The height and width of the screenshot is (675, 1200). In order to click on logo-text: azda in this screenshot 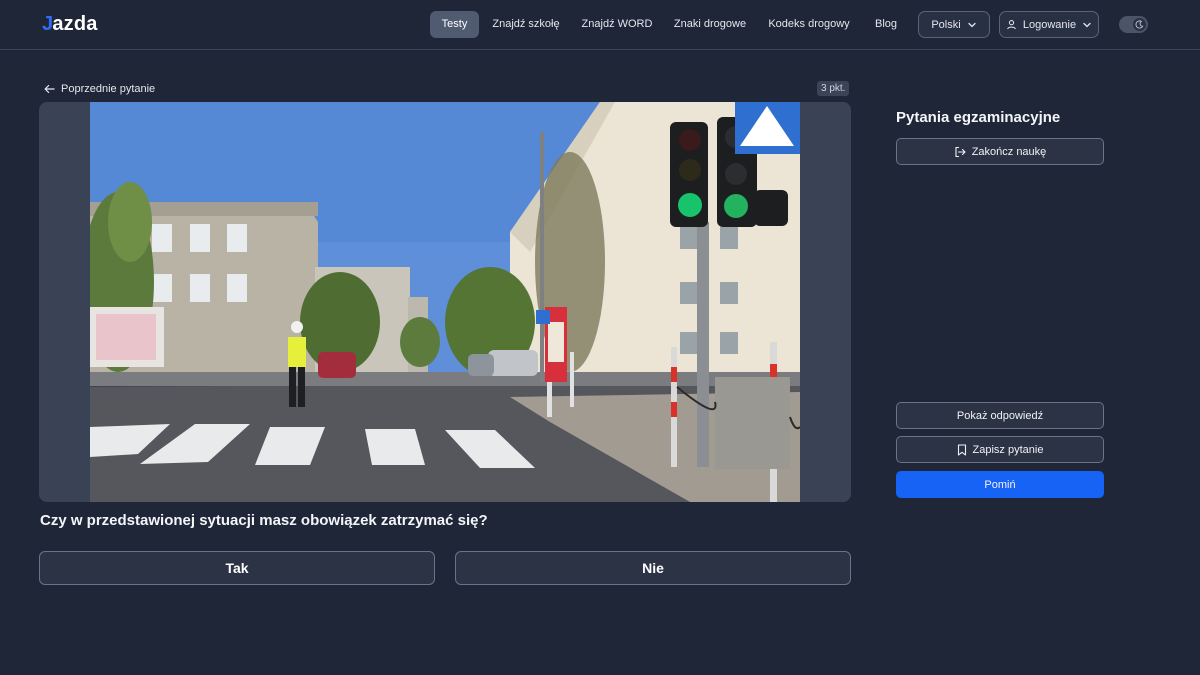, I will do `click(75, 23)`.